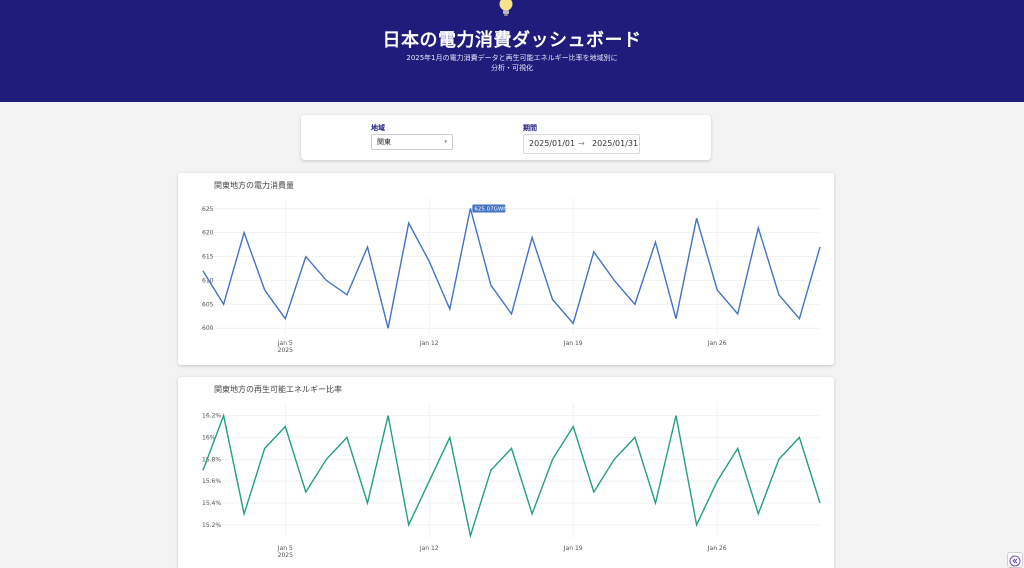 The height and width of the screenshot is (568, 1024). What do you see at coordinates (506, 8) in the screenshot?
I see `lightbulb-icon` at bounding box center [506, 8].